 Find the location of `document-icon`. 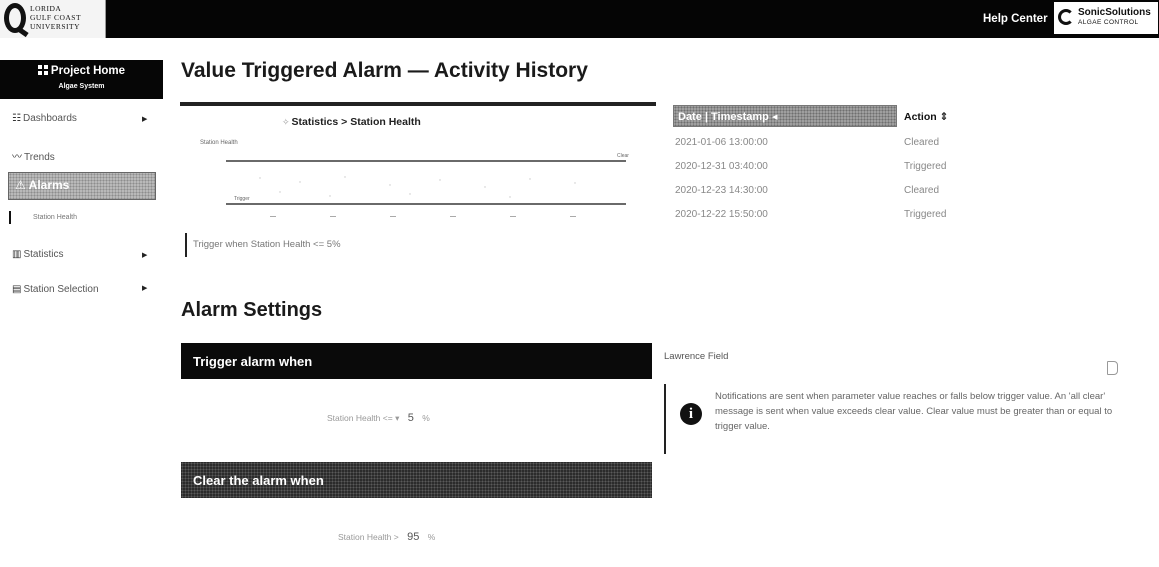

document-icon is located at coordinates (1112, 368).